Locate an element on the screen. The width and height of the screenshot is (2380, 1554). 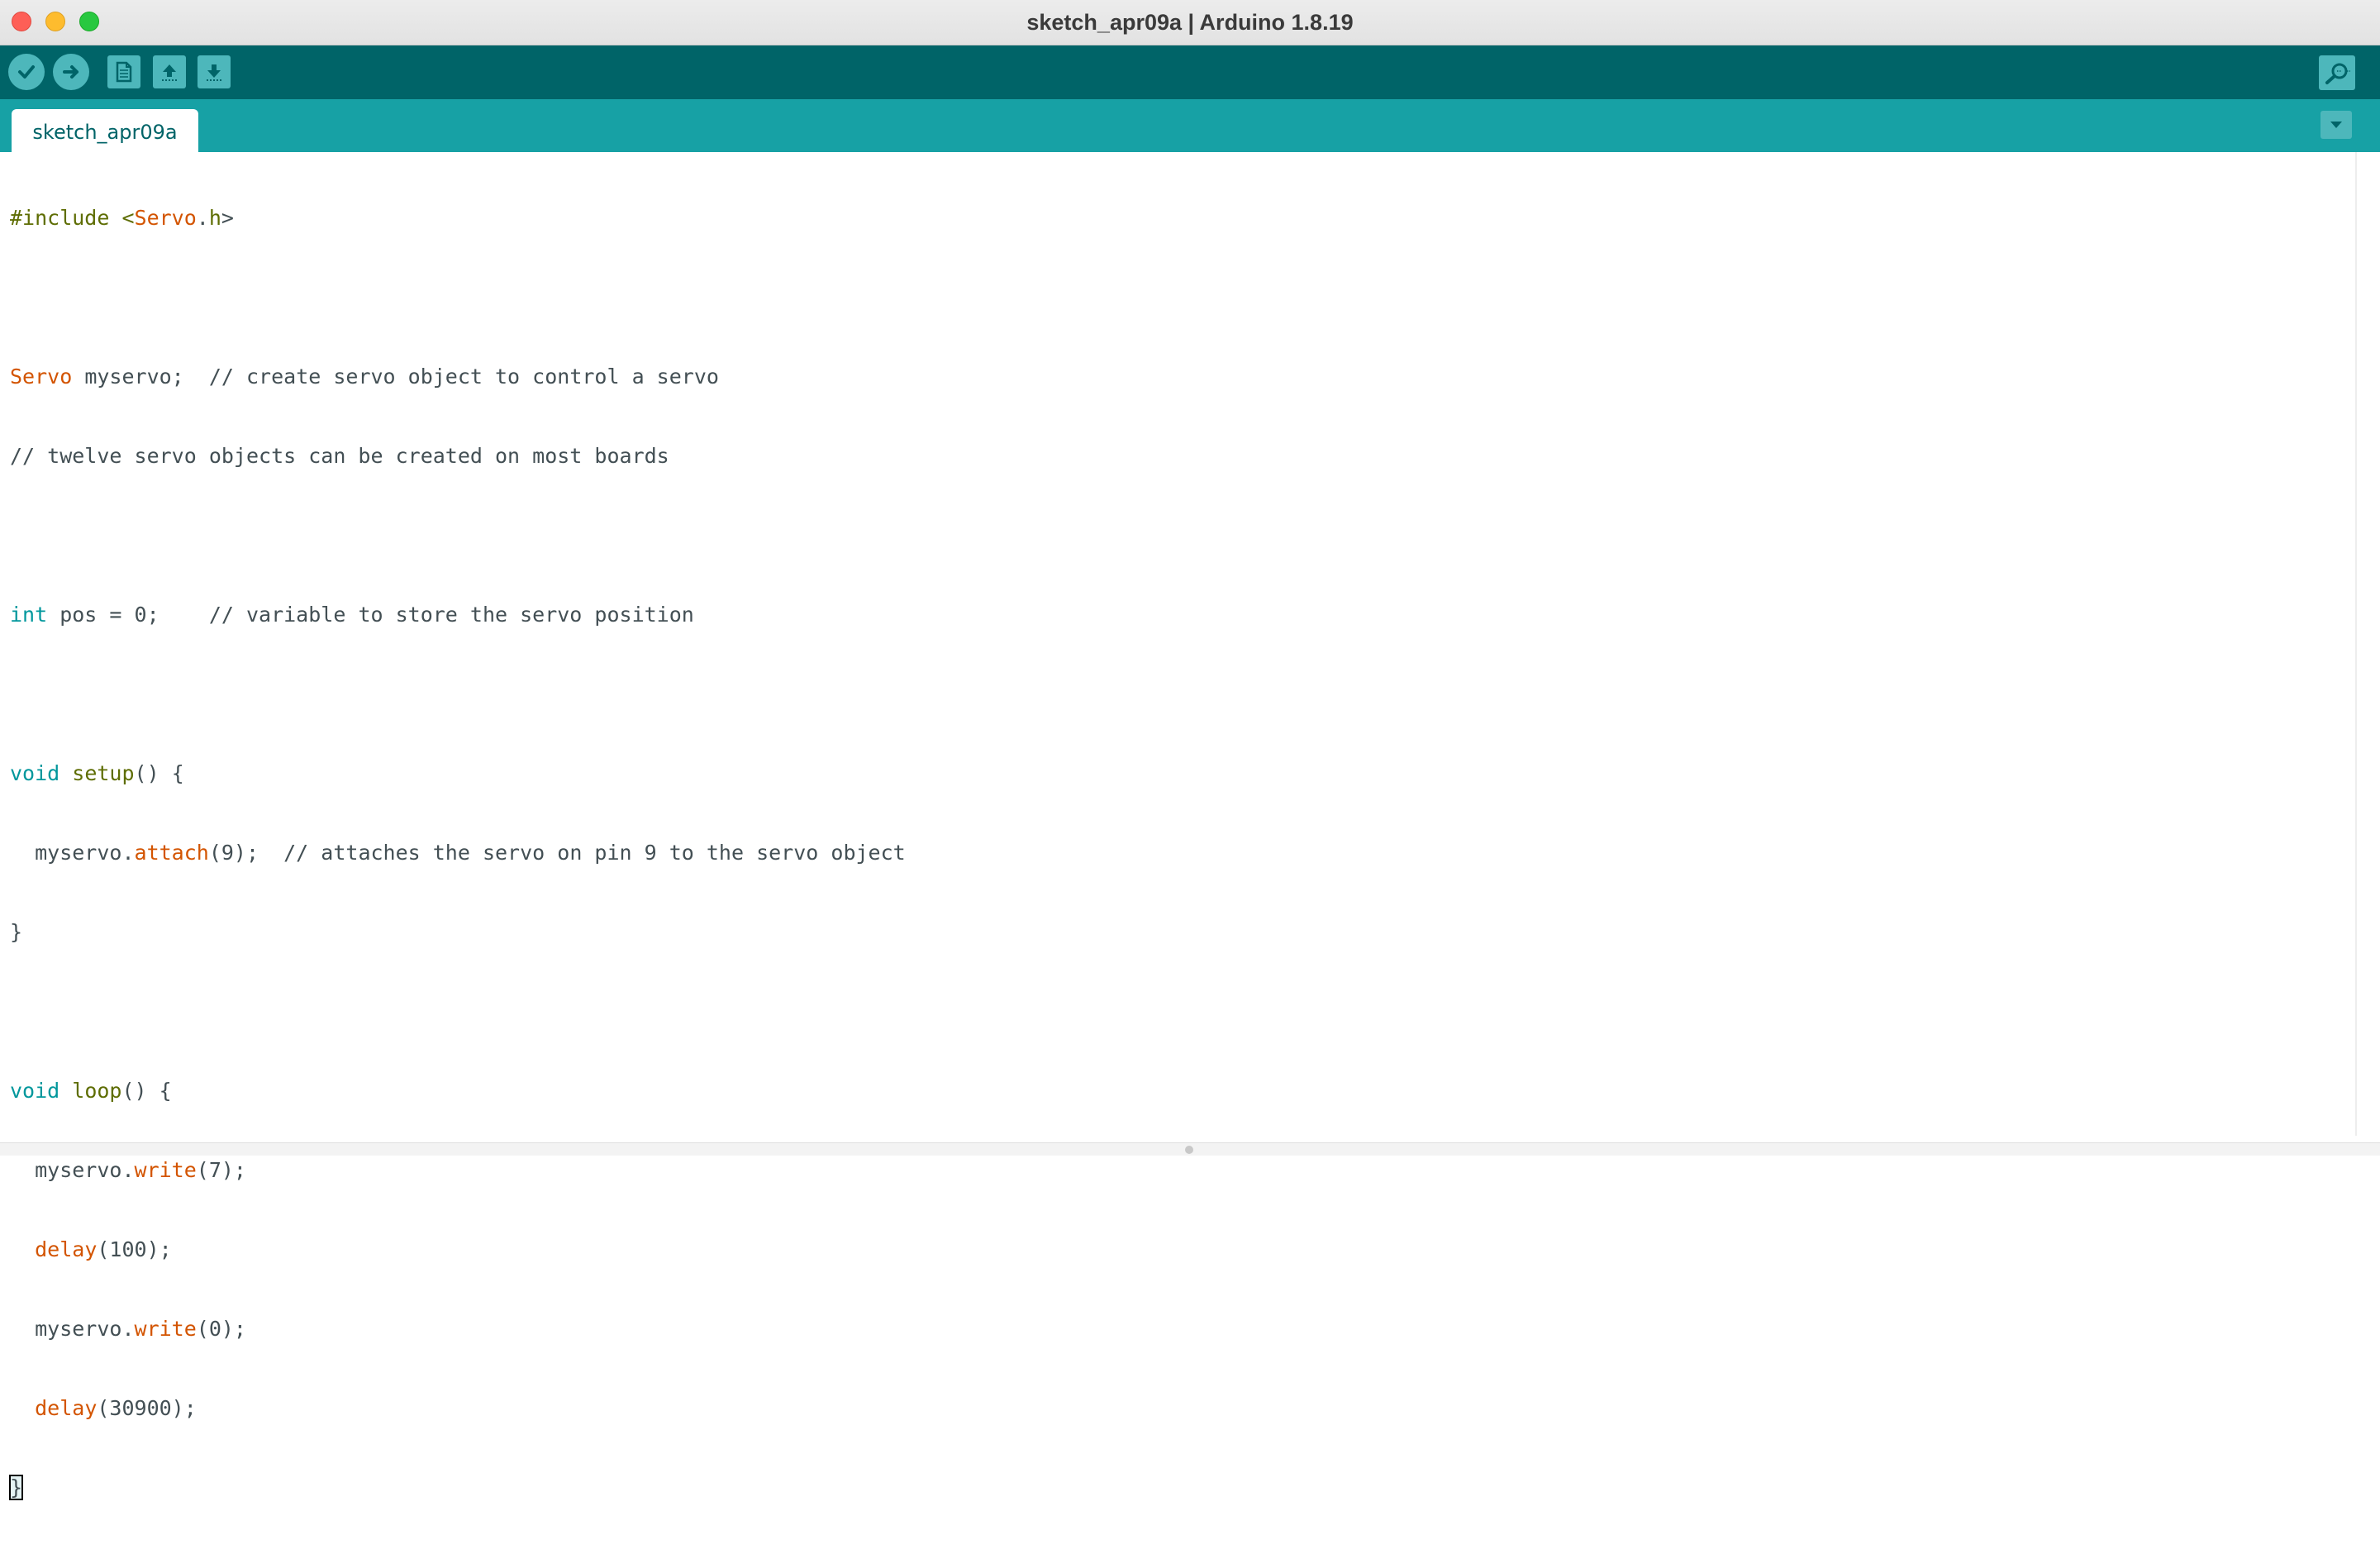
code-token: setup is located at coordinates (103, 773).